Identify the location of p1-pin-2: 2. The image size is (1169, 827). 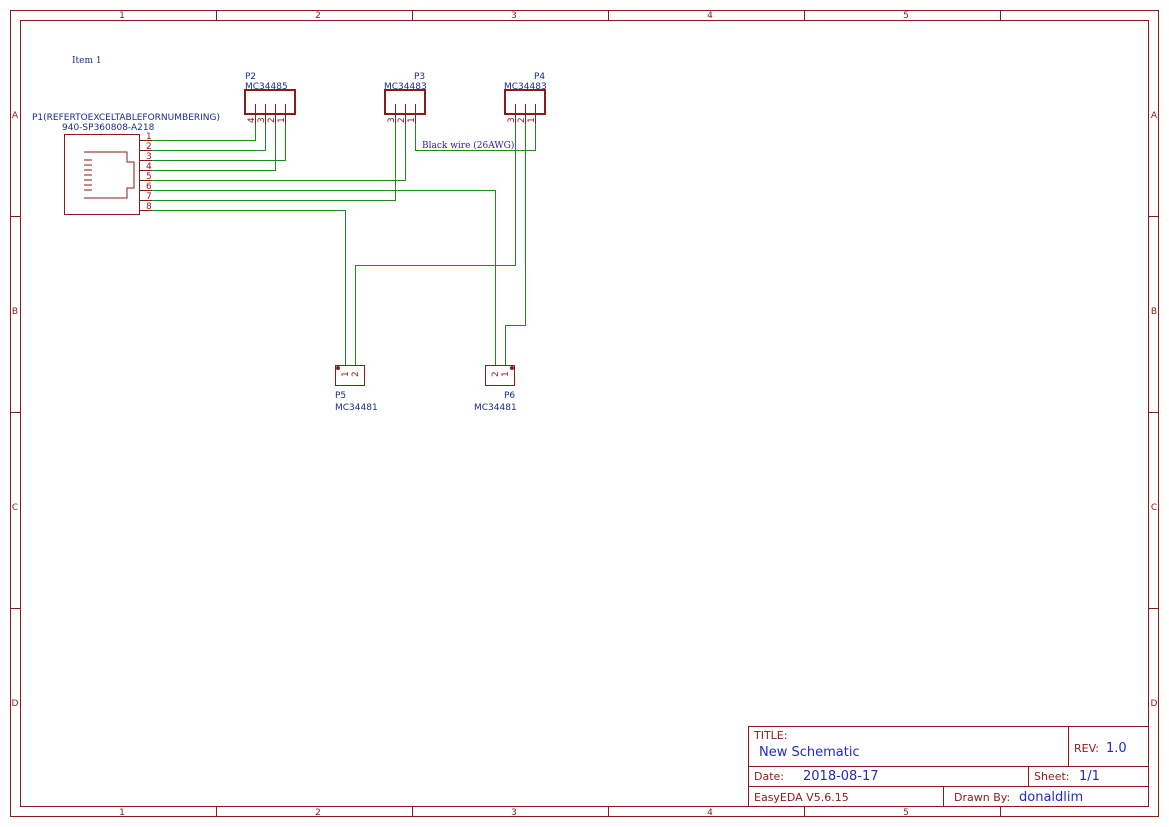
(149, 147).